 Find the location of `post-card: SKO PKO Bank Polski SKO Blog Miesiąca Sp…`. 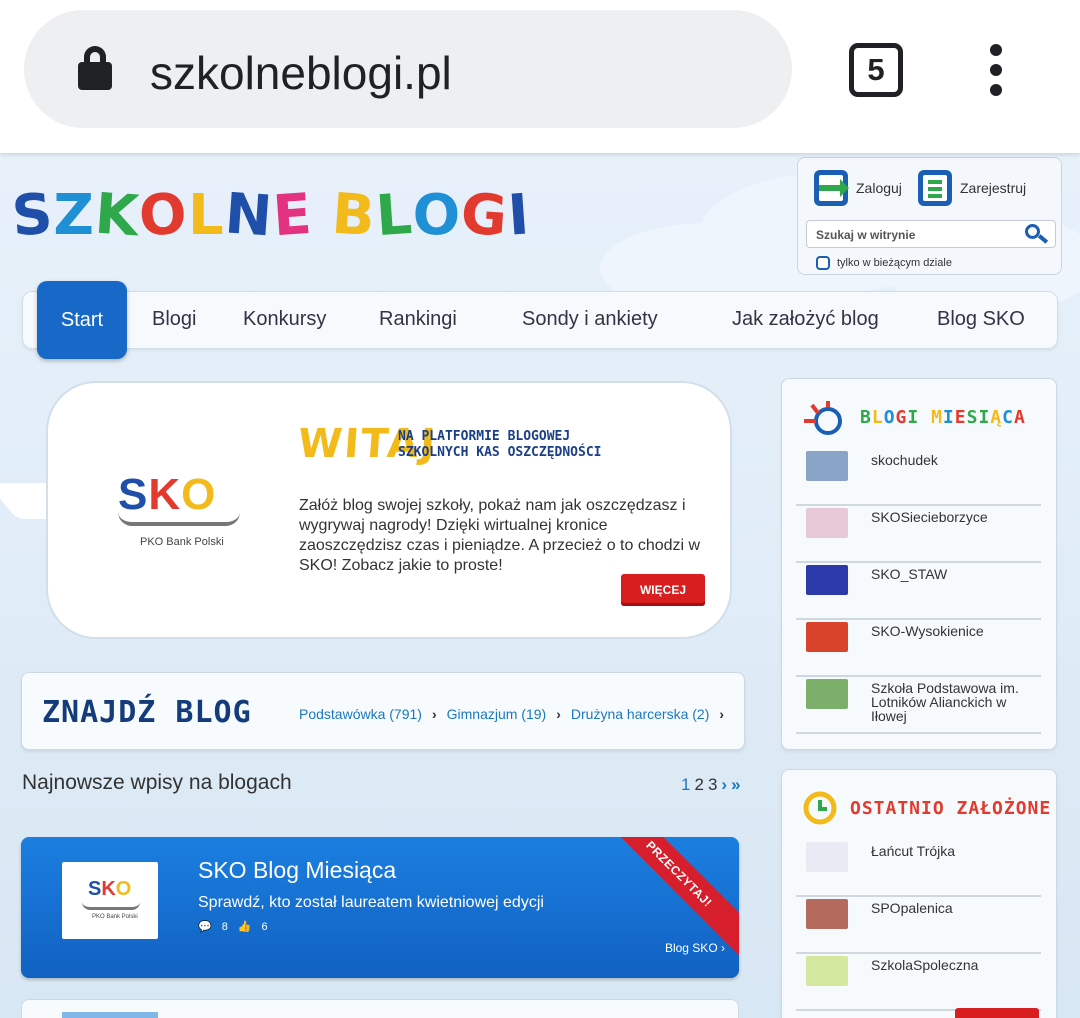

post-card: SKO PKO Bank Polski SKO Blog Miesiąca Sp… is located at coordinates (380, 907).